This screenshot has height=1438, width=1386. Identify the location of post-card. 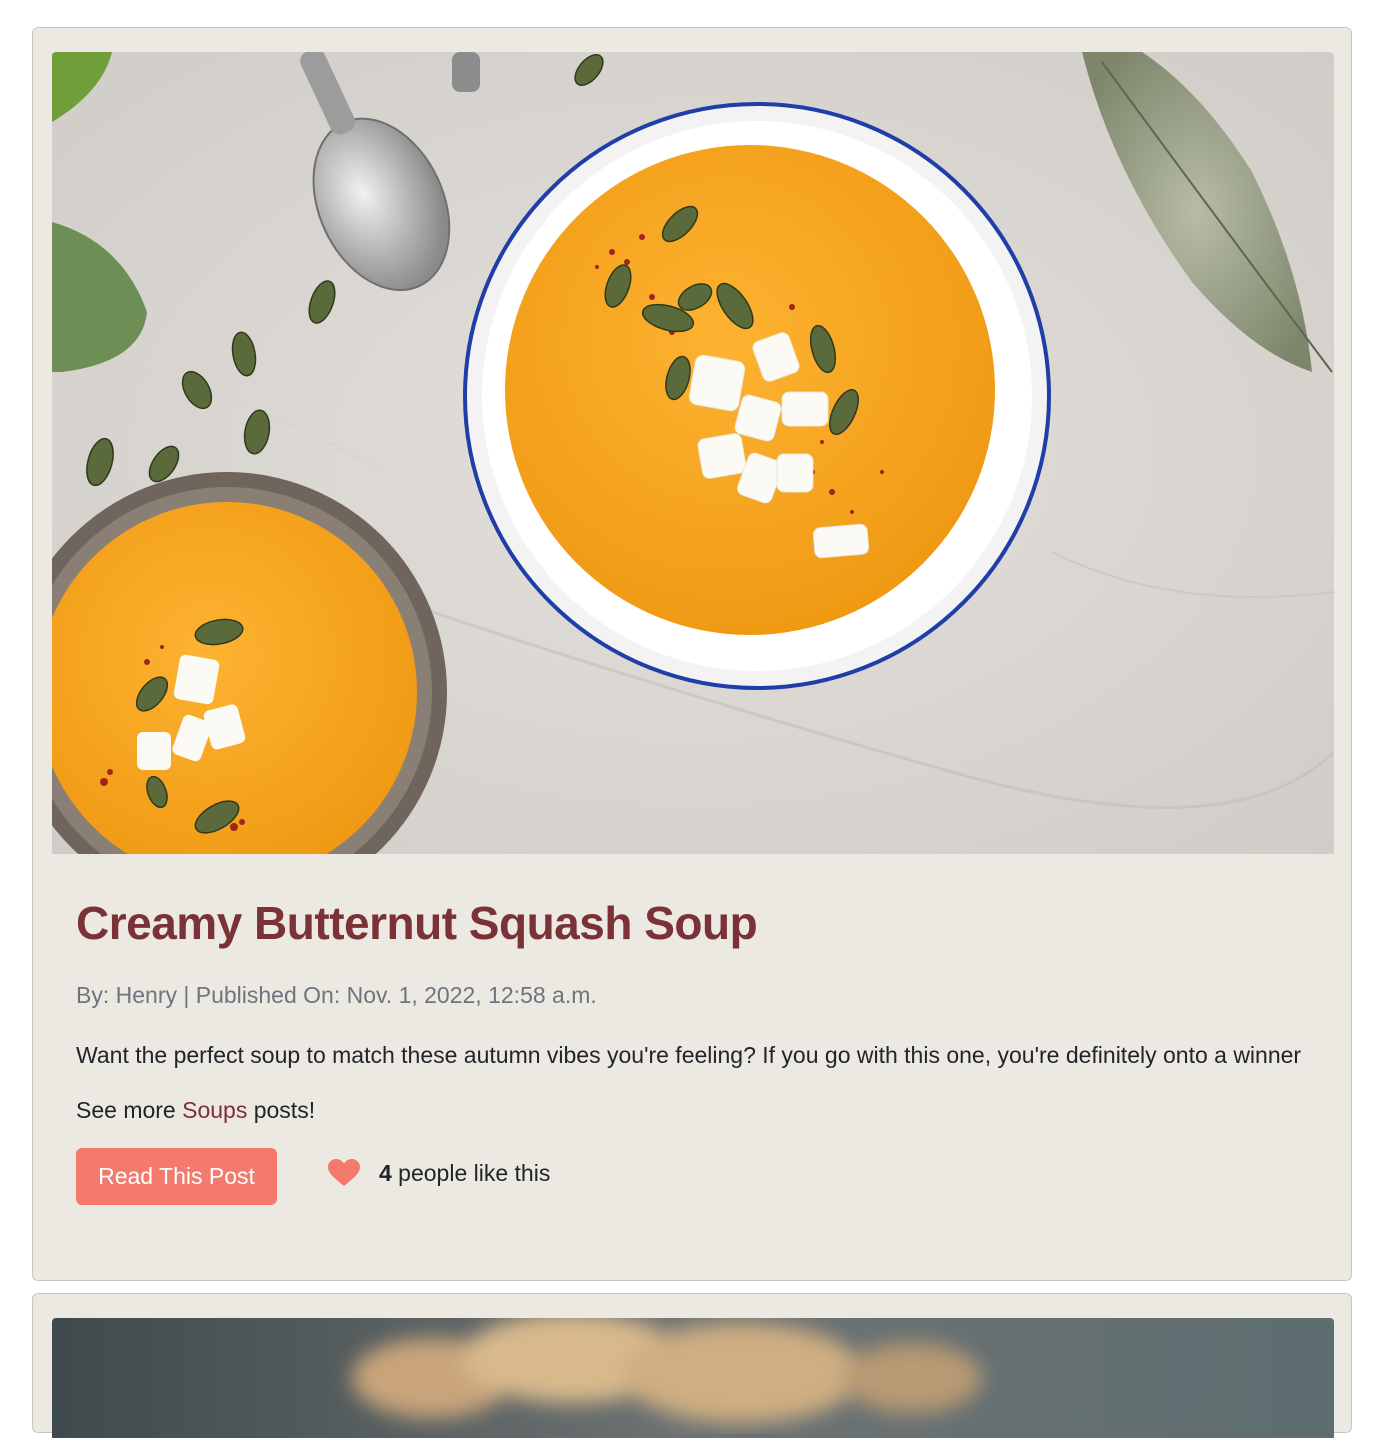
(692, 1365).